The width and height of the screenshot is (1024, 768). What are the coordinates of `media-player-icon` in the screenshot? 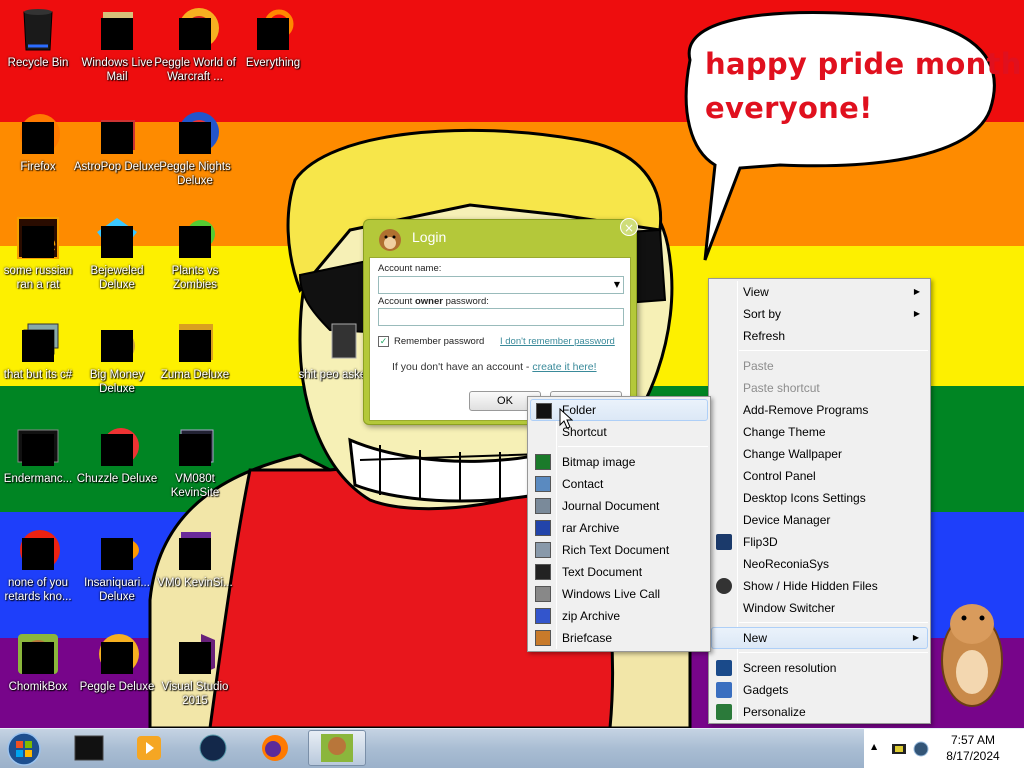 It's located at (149, 748).